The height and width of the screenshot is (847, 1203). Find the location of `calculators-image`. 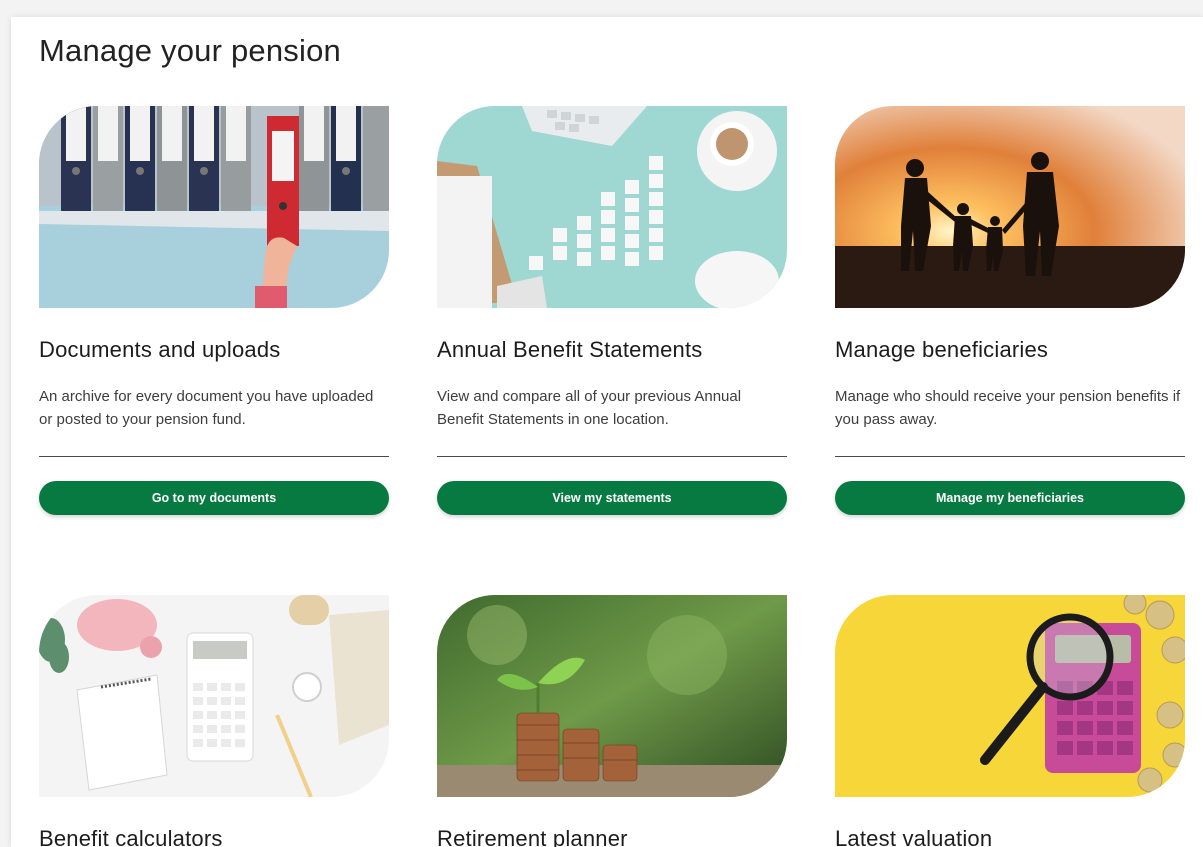

calculators-image is located at coordinates (214, 696).